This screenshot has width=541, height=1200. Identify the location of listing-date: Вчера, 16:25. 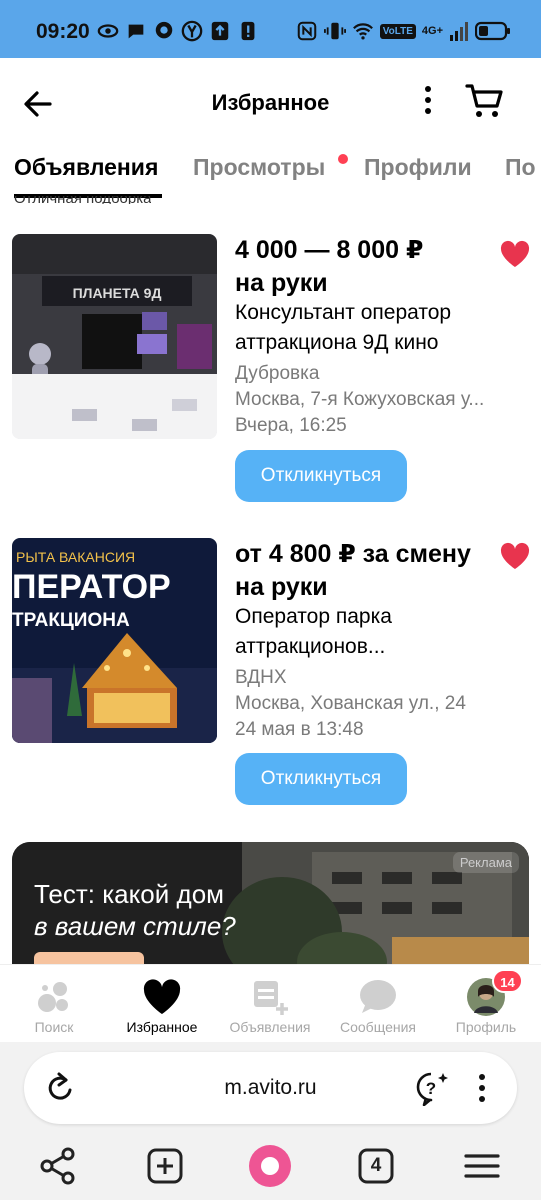
(291, 425).